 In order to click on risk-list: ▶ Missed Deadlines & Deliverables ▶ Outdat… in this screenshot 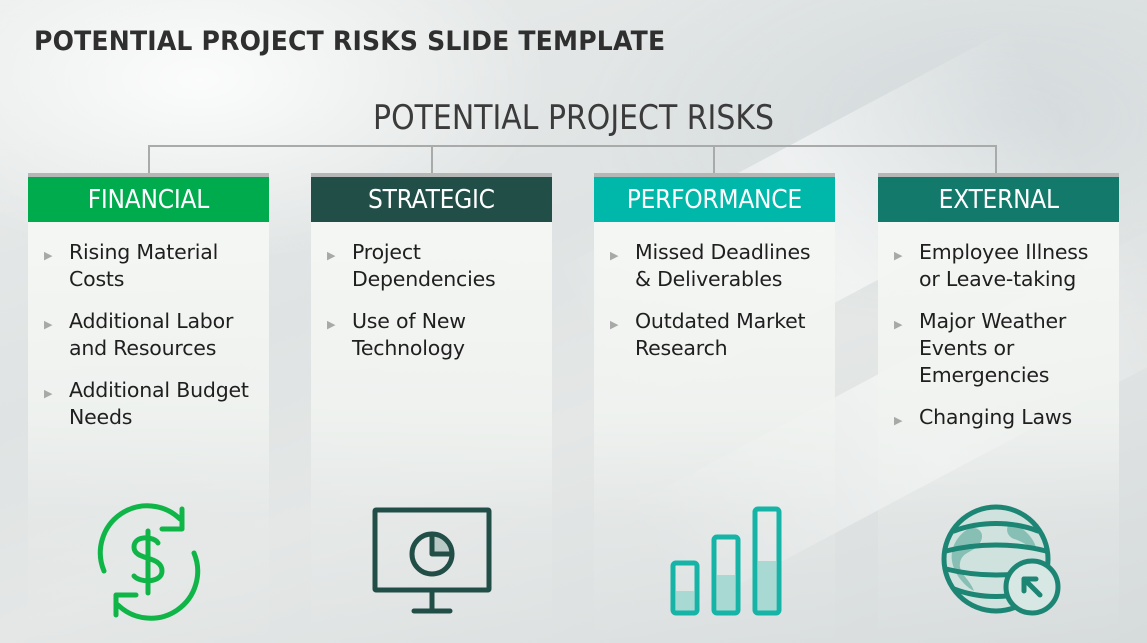, I will do `click(714, 300)`.